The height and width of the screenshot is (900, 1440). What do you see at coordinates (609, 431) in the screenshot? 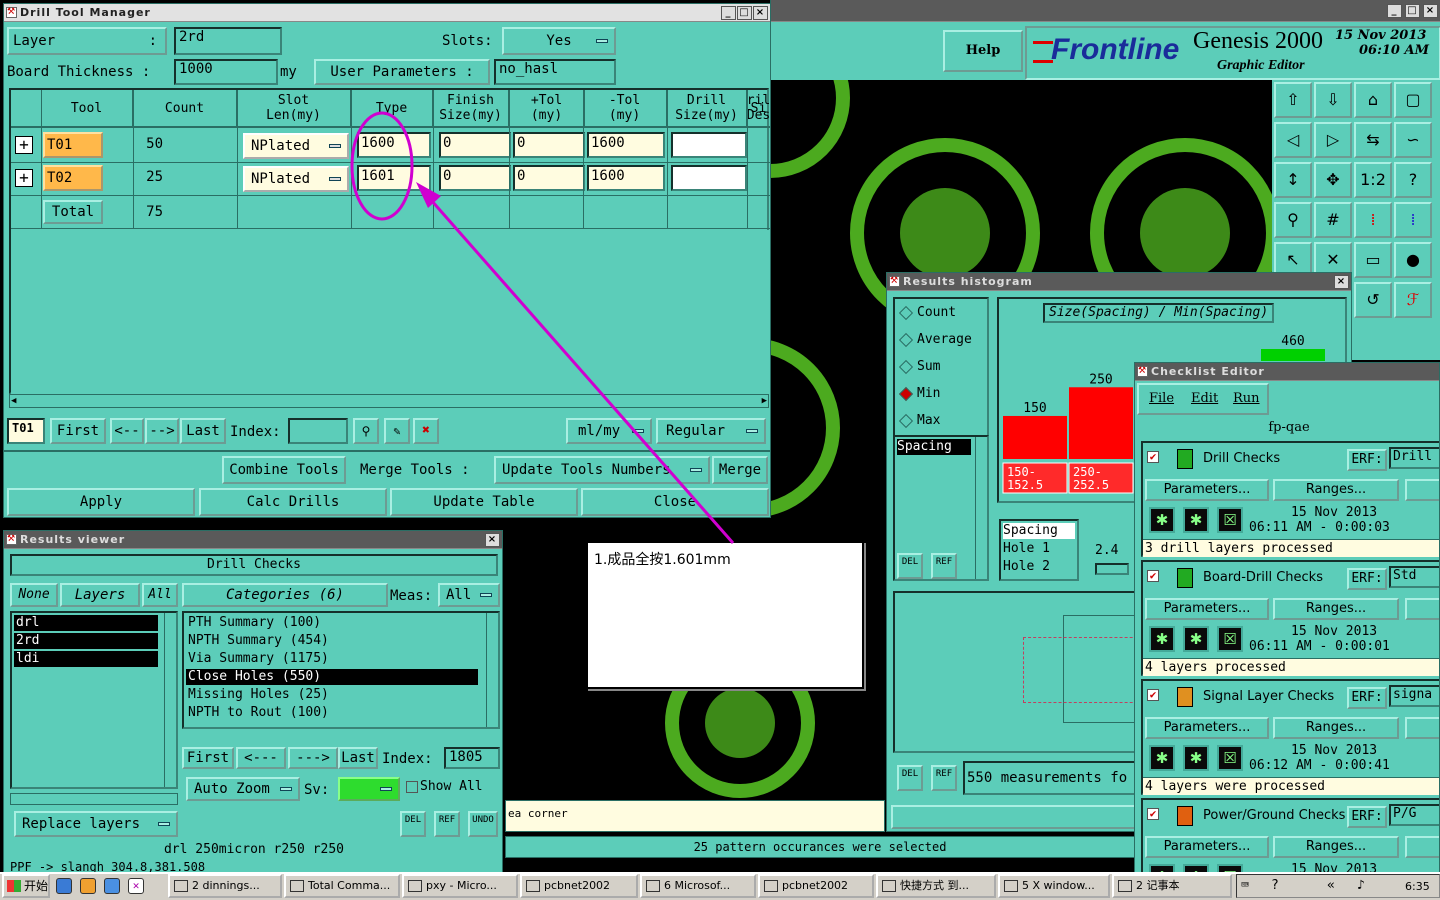
I see `unit-select: ml/my` at bounding box center [609, 431].